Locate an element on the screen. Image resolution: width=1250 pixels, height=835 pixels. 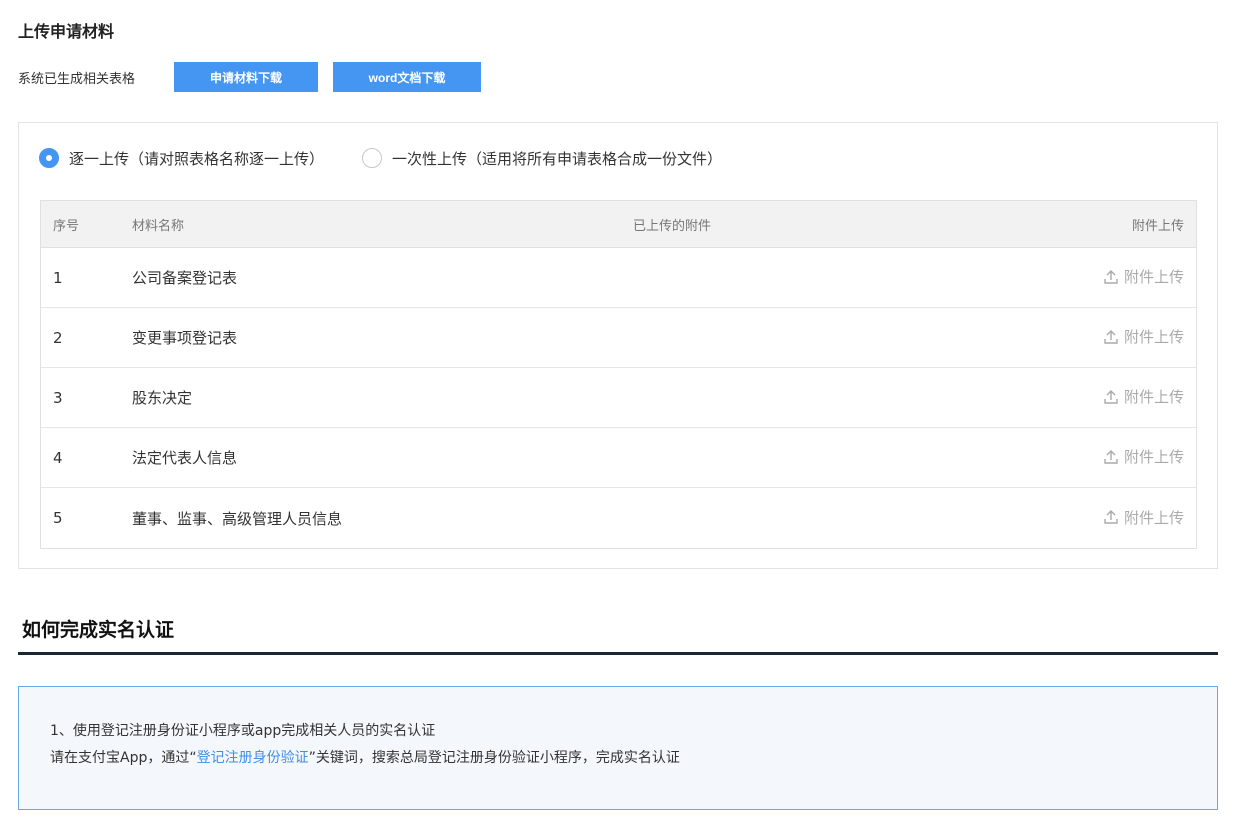
row-index: 1 is located at coordinates (58, 277).